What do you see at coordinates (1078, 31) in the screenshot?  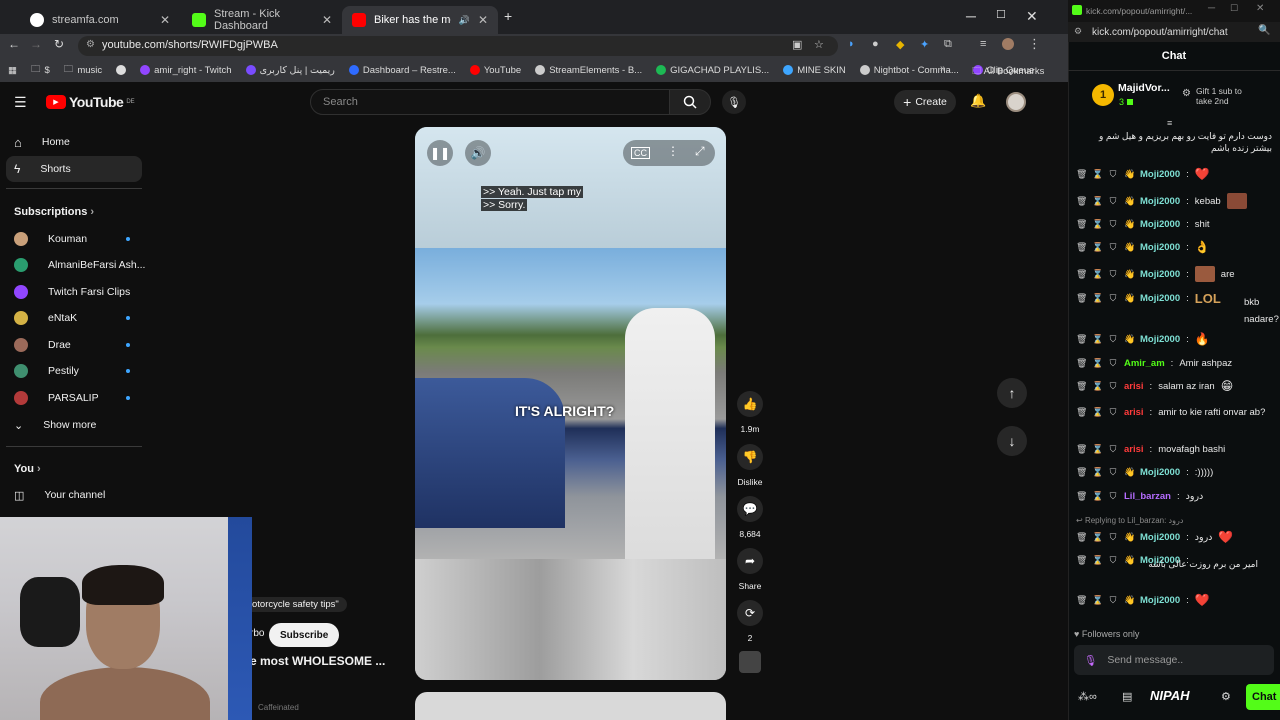 I see `site-info-icon: ⚙` at bounding box center [1078, 31].